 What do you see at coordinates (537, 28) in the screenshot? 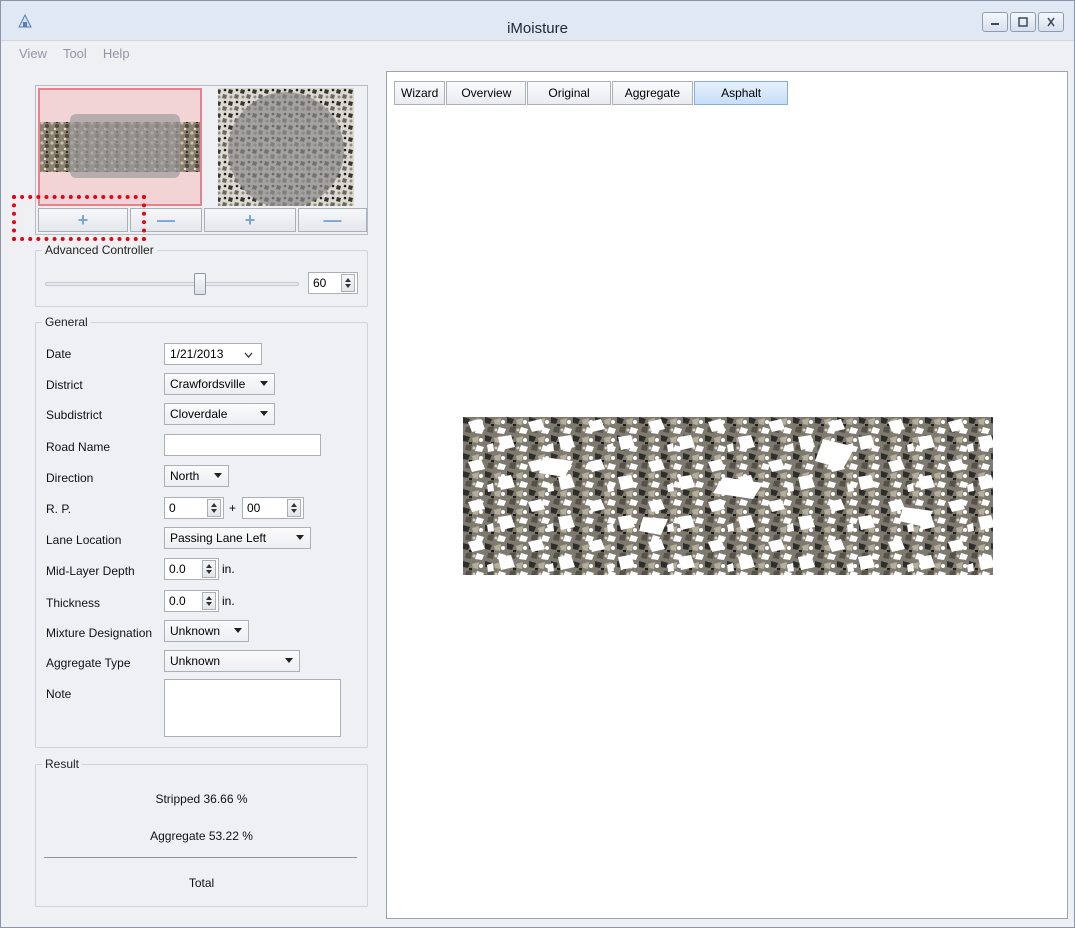
I see `window-title: iMoisture` at bounding box center [537, 28].